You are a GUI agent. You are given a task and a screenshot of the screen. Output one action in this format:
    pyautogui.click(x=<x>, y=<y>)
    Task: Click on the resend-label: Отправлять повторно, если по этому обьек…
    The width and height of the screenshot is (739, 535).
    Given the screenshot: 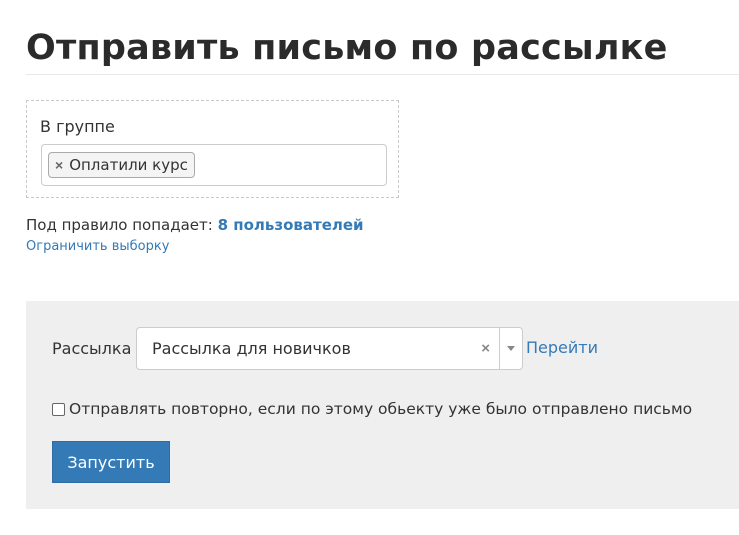 What is the action you would take?
    pyautogui.click(x=380, y=409)
    